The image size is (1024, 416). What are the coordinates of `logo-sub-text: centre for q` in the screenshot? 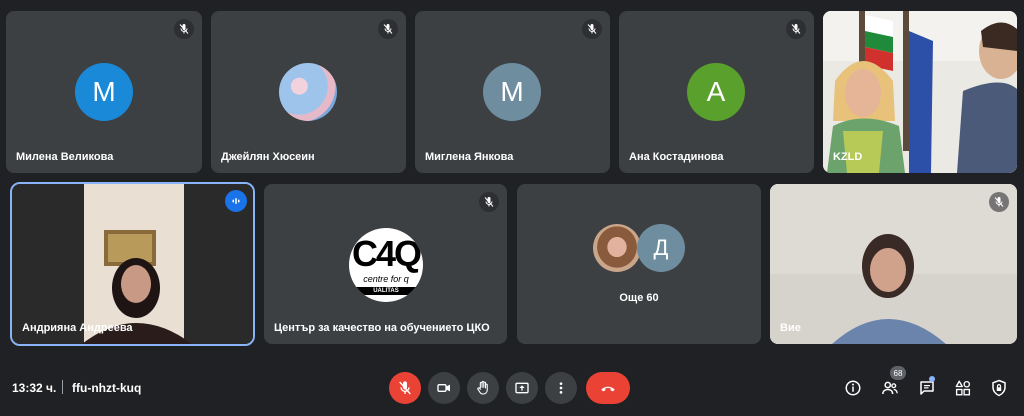 It's located at (386, 279).